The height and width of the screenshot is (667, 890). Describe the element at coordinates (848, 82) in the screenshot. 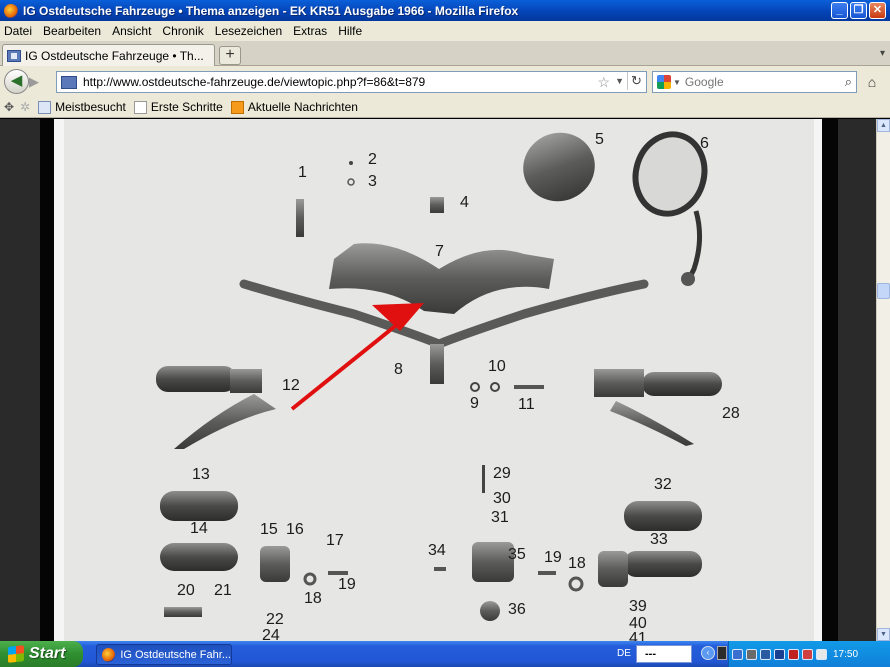

I see `search-magnifier-icon: ⌕` at that location.